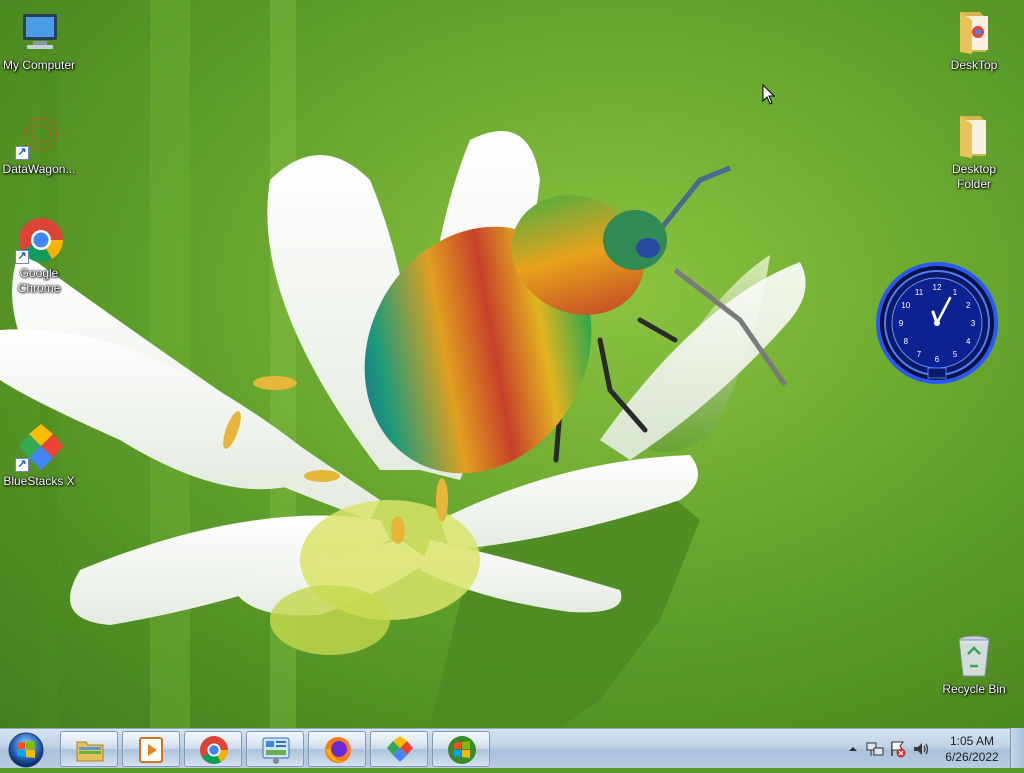  Describe the element at coordinates (933, 749) in the screenshot. I see `system-tray: 1:05 AM 6/26/2022` at that location.